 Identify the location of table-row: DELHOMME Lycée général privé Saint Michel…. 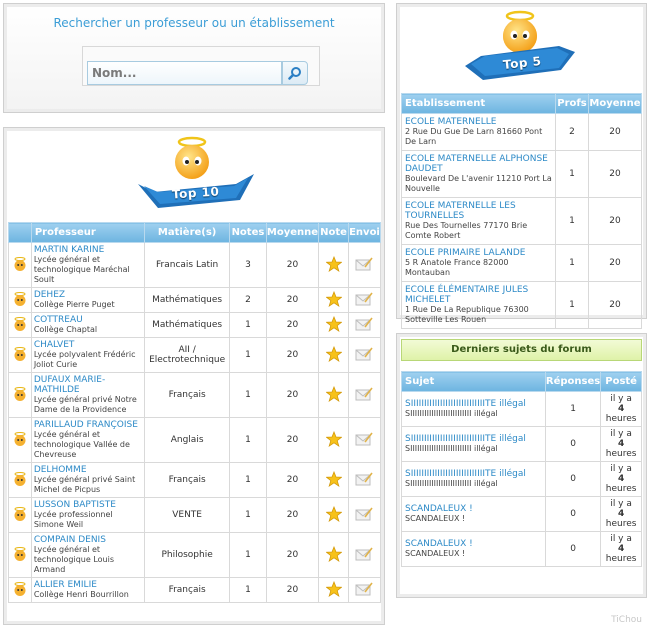
(195, 480).